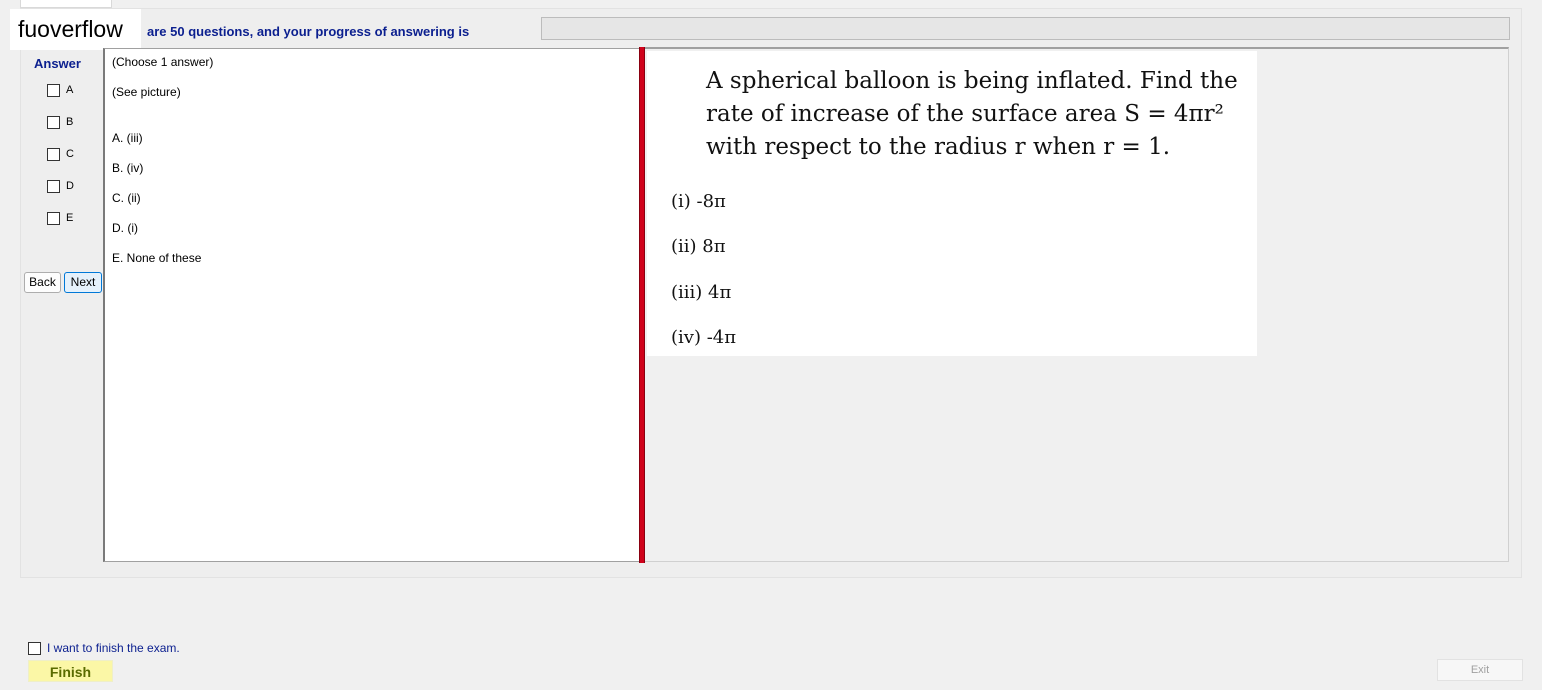 This screenshot has height=690, width=1542. I want to click on question-answer-d: D. (i), so click(125, 228).